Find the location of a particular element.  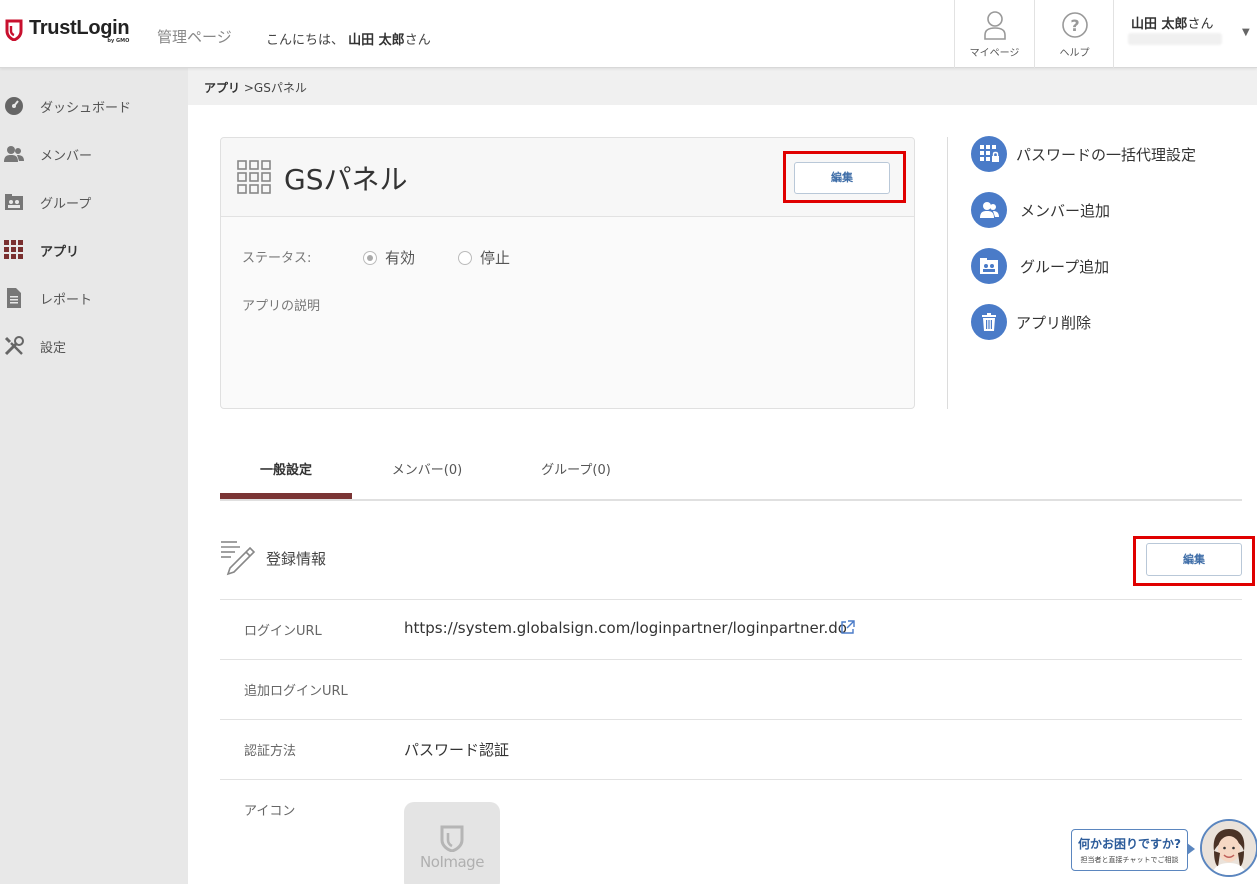

status-label: ステータス: is located at coordinates (277, 258).